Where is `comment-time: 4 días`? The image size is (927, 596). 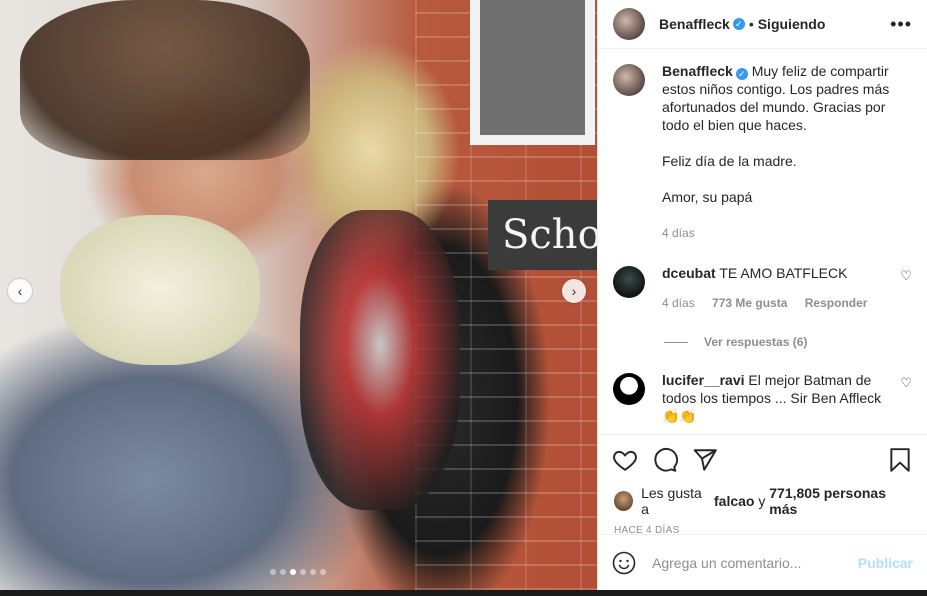
comment-time: 4 días is located at coordinates (678, 303).